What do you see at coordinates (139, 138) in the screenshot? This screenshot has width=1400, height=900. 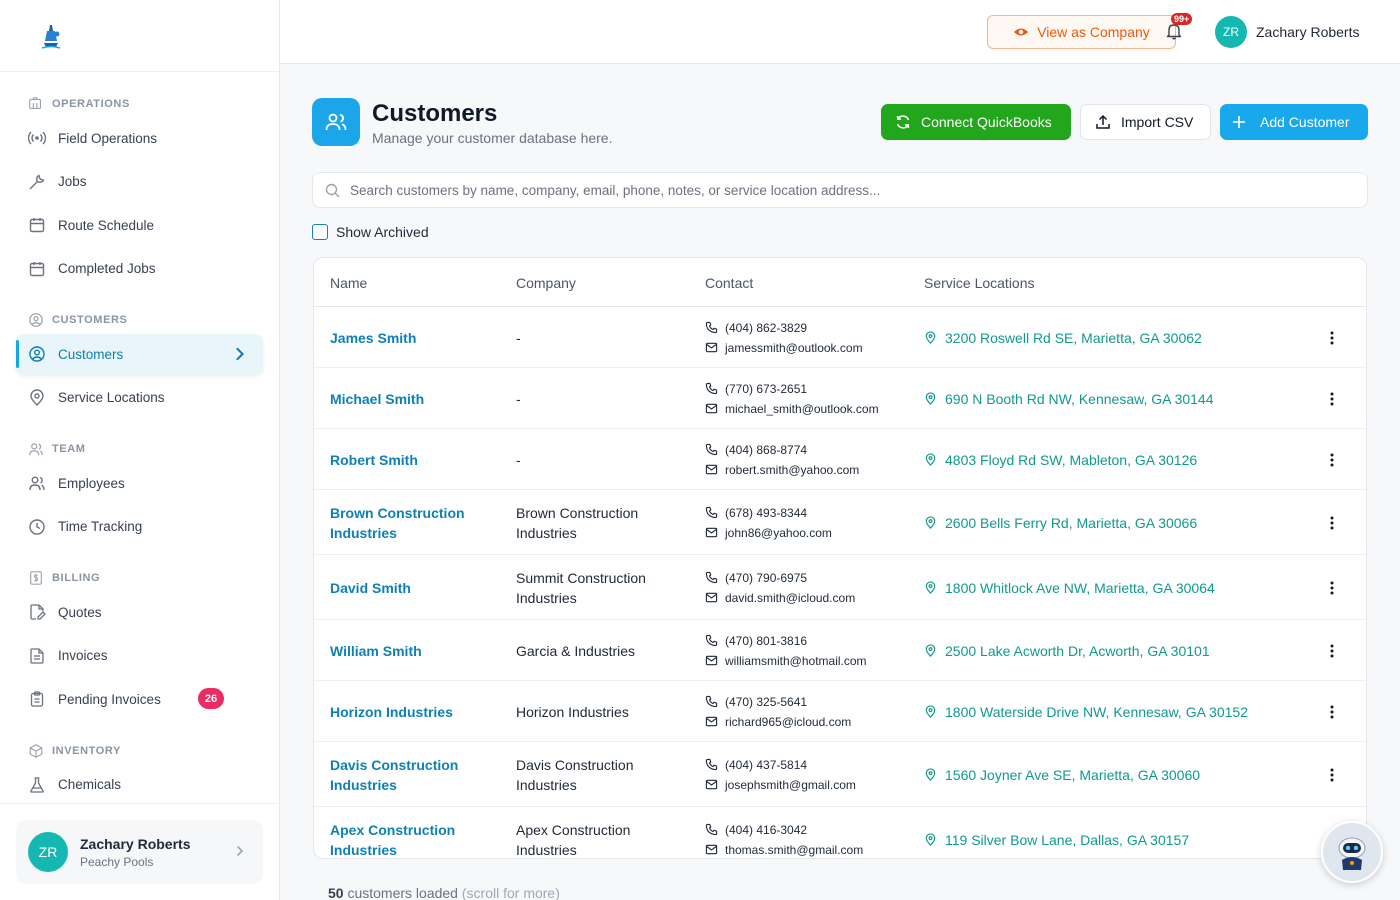 I see `sidebar-item-field-operations: Field Operations` at bounding box center [139, 138].